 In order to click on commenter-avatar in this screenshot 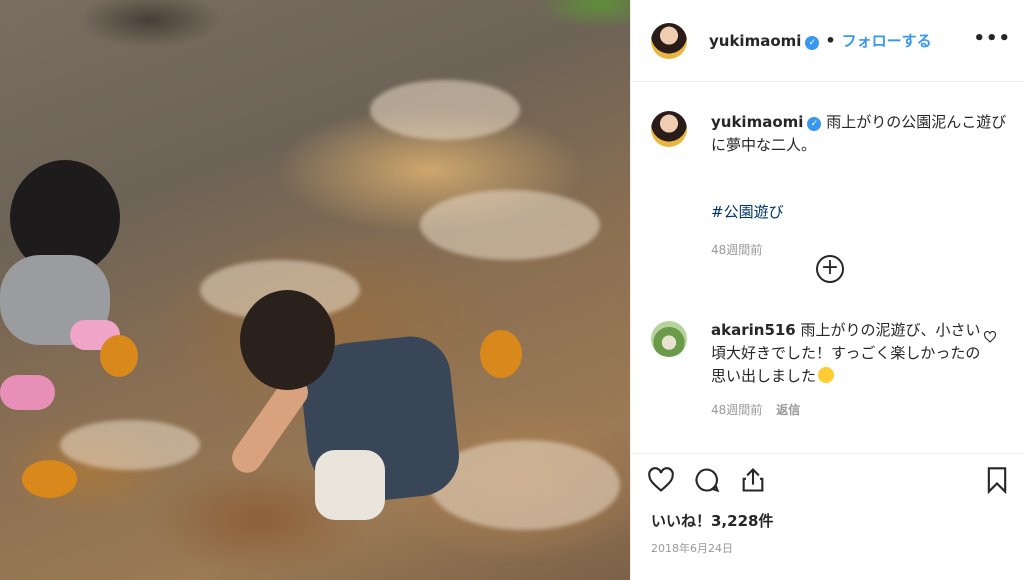, I will do `click(669, 339)`.